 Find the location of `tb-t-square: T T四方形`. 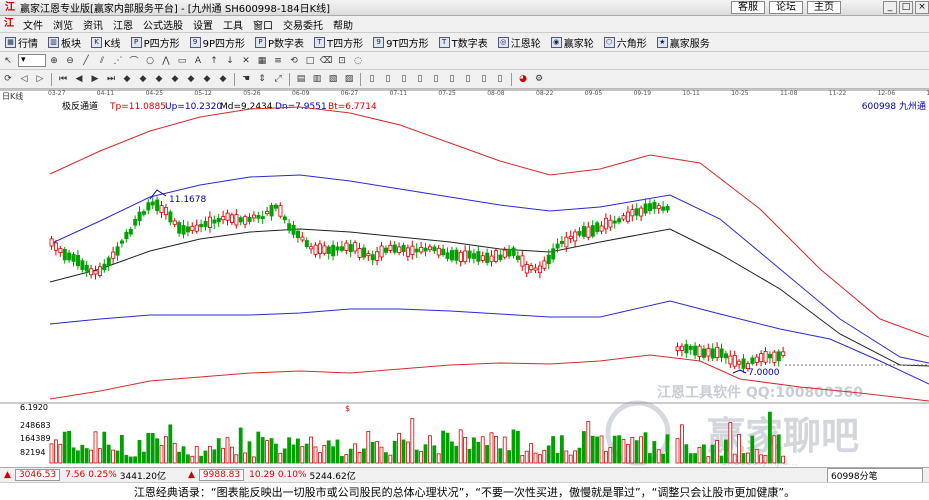

tb-t-square: T T四方形 is located at coordinates (338, 42).